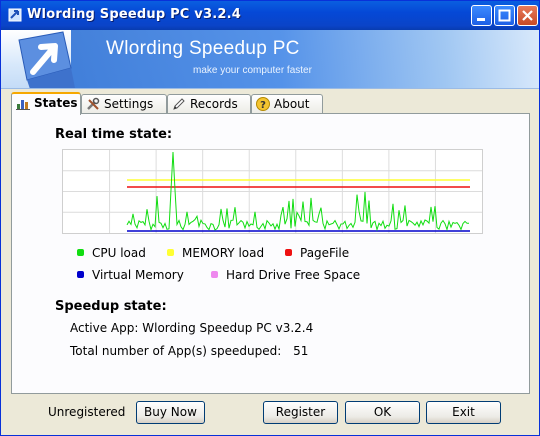 The width and height of the screenshot is (540, 436). What do you see at coordinates (56, 103) in the screenshot?
I see `tab-states-label: States` at bounding box center [56, 103].